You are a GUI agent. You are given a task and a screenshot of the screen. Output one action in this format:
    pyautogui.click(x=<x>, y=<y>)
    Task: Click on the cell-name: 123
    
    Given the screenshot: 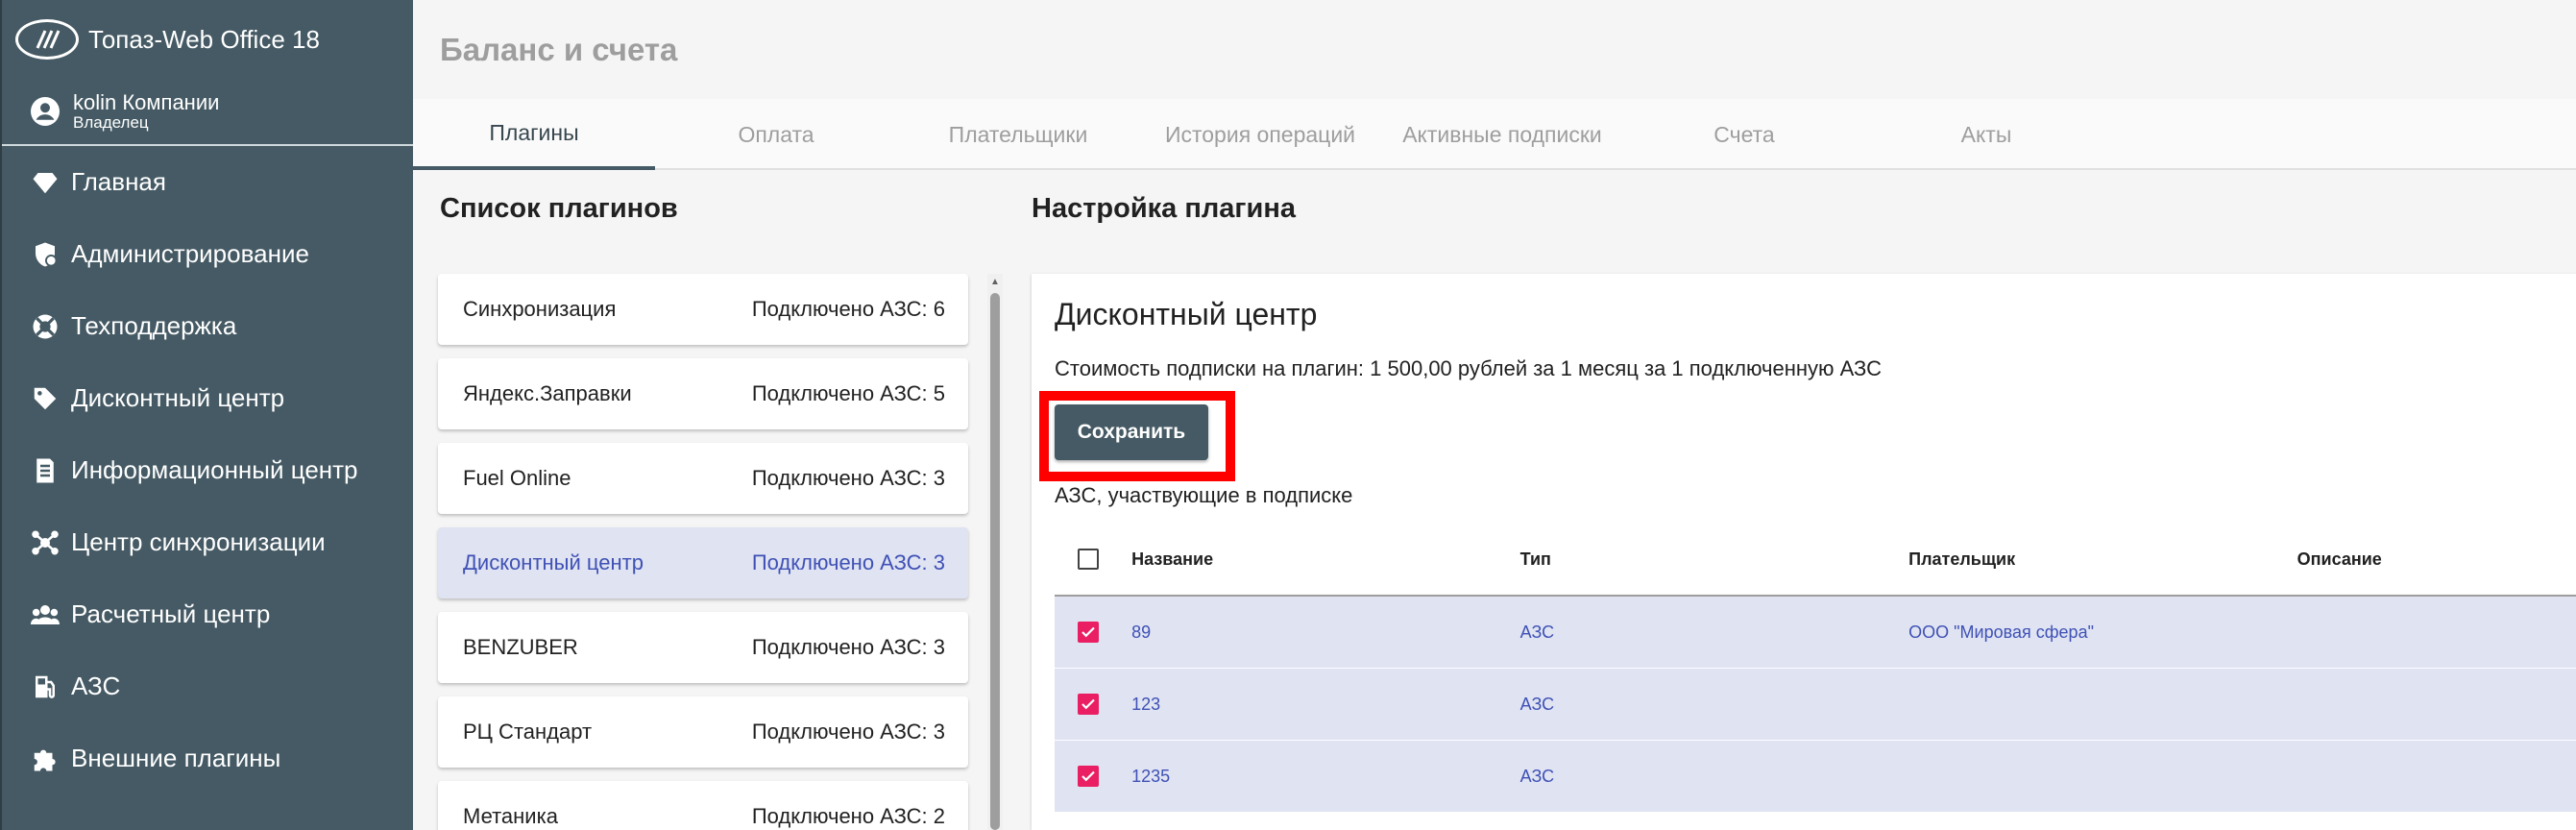 What is the action you would take?
    pyautogui.click(x=1146, y=704)
    